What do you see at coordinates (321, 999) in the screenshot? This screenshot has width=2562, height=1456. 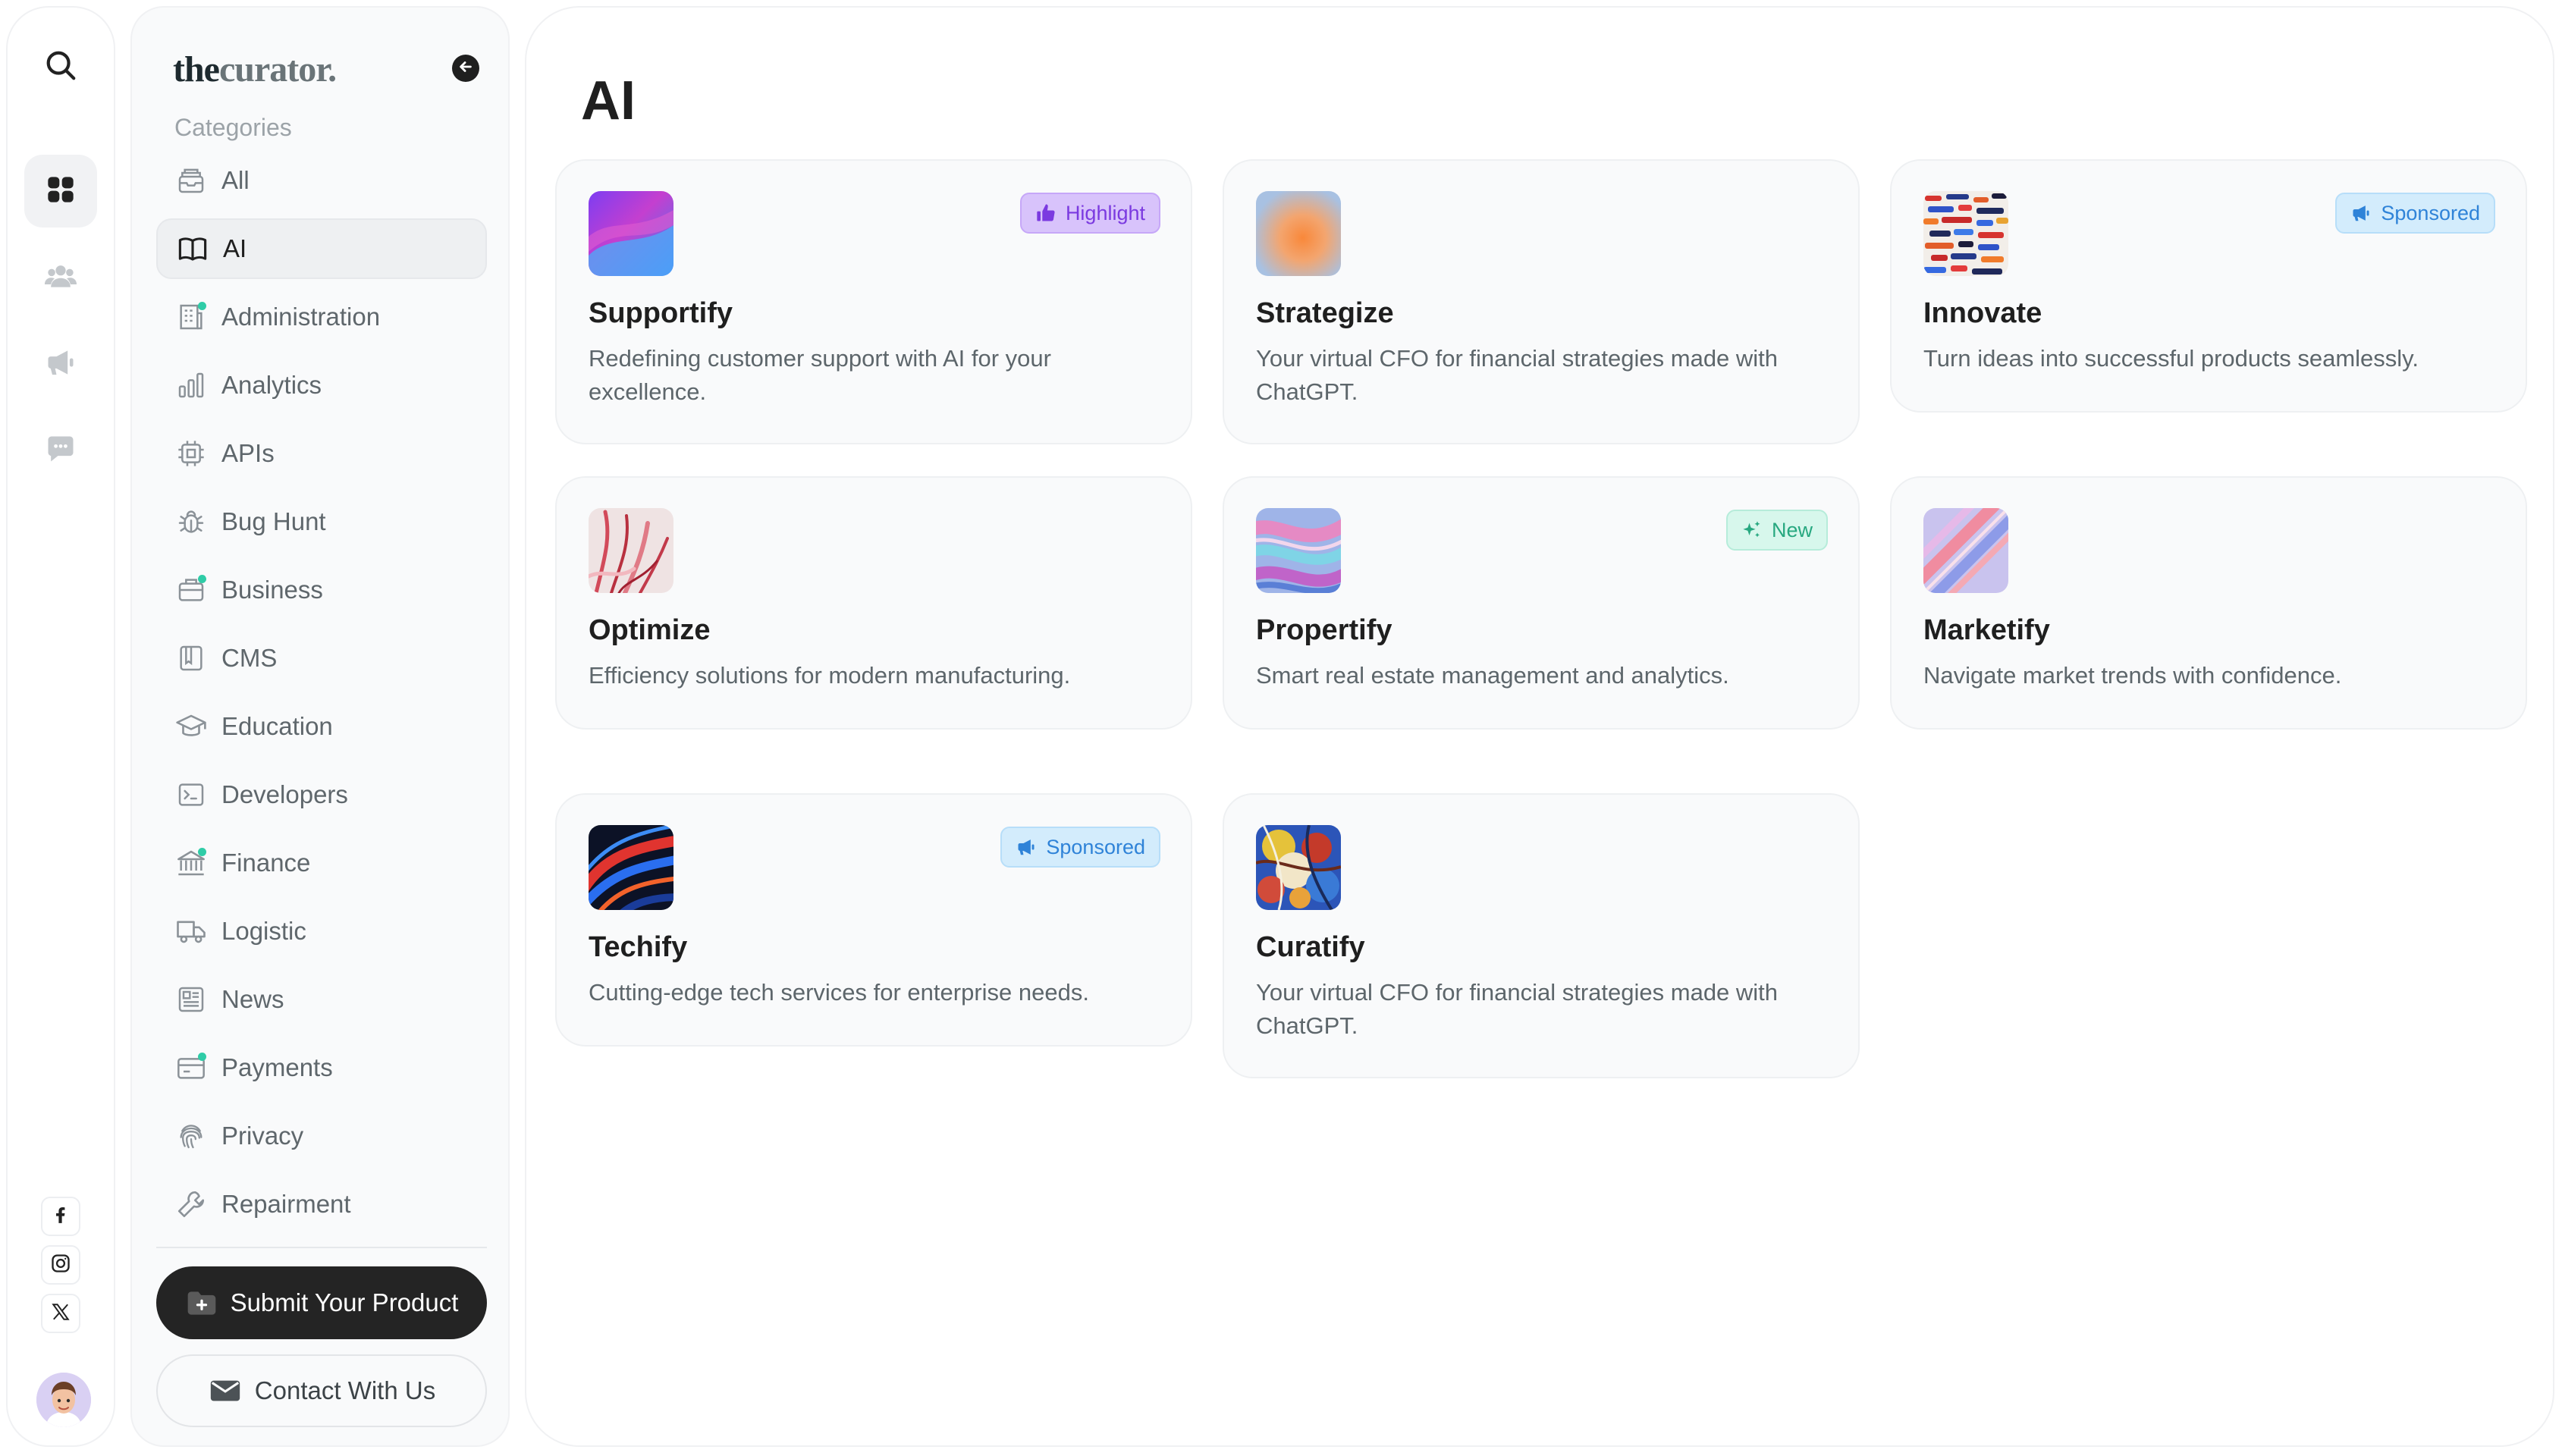 I see `sidebar-item-news: News` at bounding box center [321, 999].